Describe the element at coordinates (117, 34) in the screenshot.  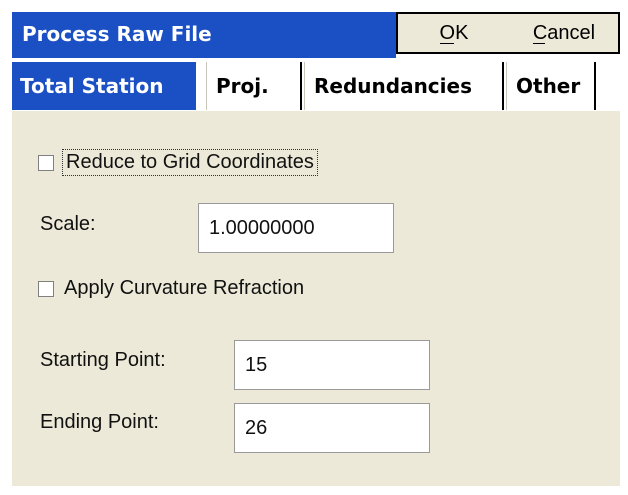
I see `dialog-title: Process Raw File` at that location.